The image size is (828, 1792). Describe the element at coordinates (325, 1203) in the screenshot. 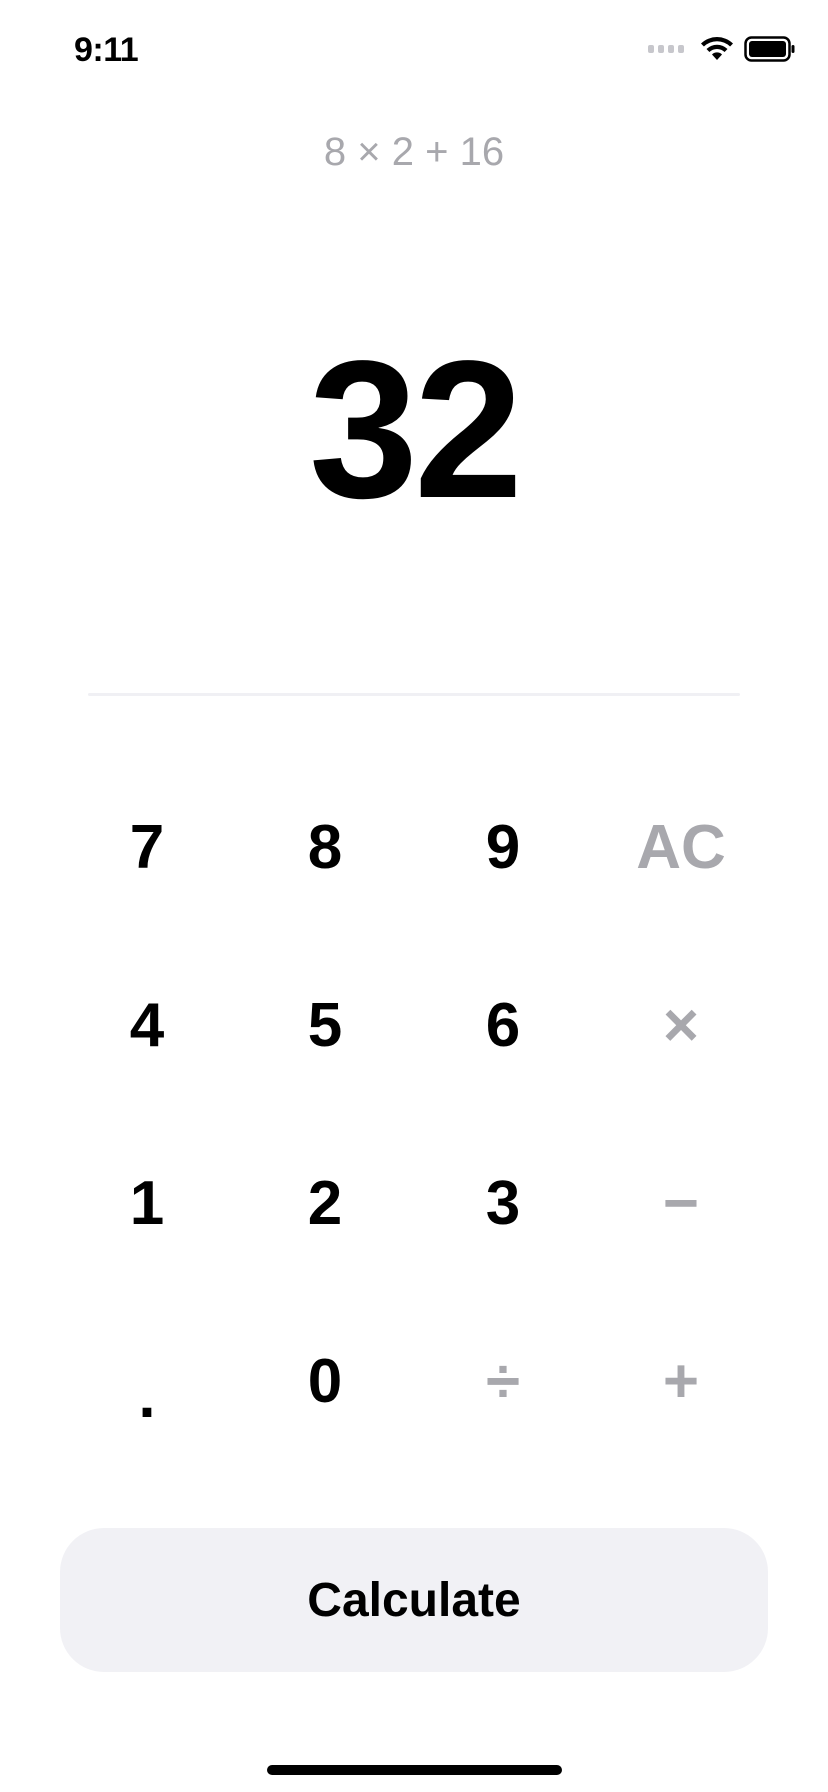

I see `key-2: 2` at that location.